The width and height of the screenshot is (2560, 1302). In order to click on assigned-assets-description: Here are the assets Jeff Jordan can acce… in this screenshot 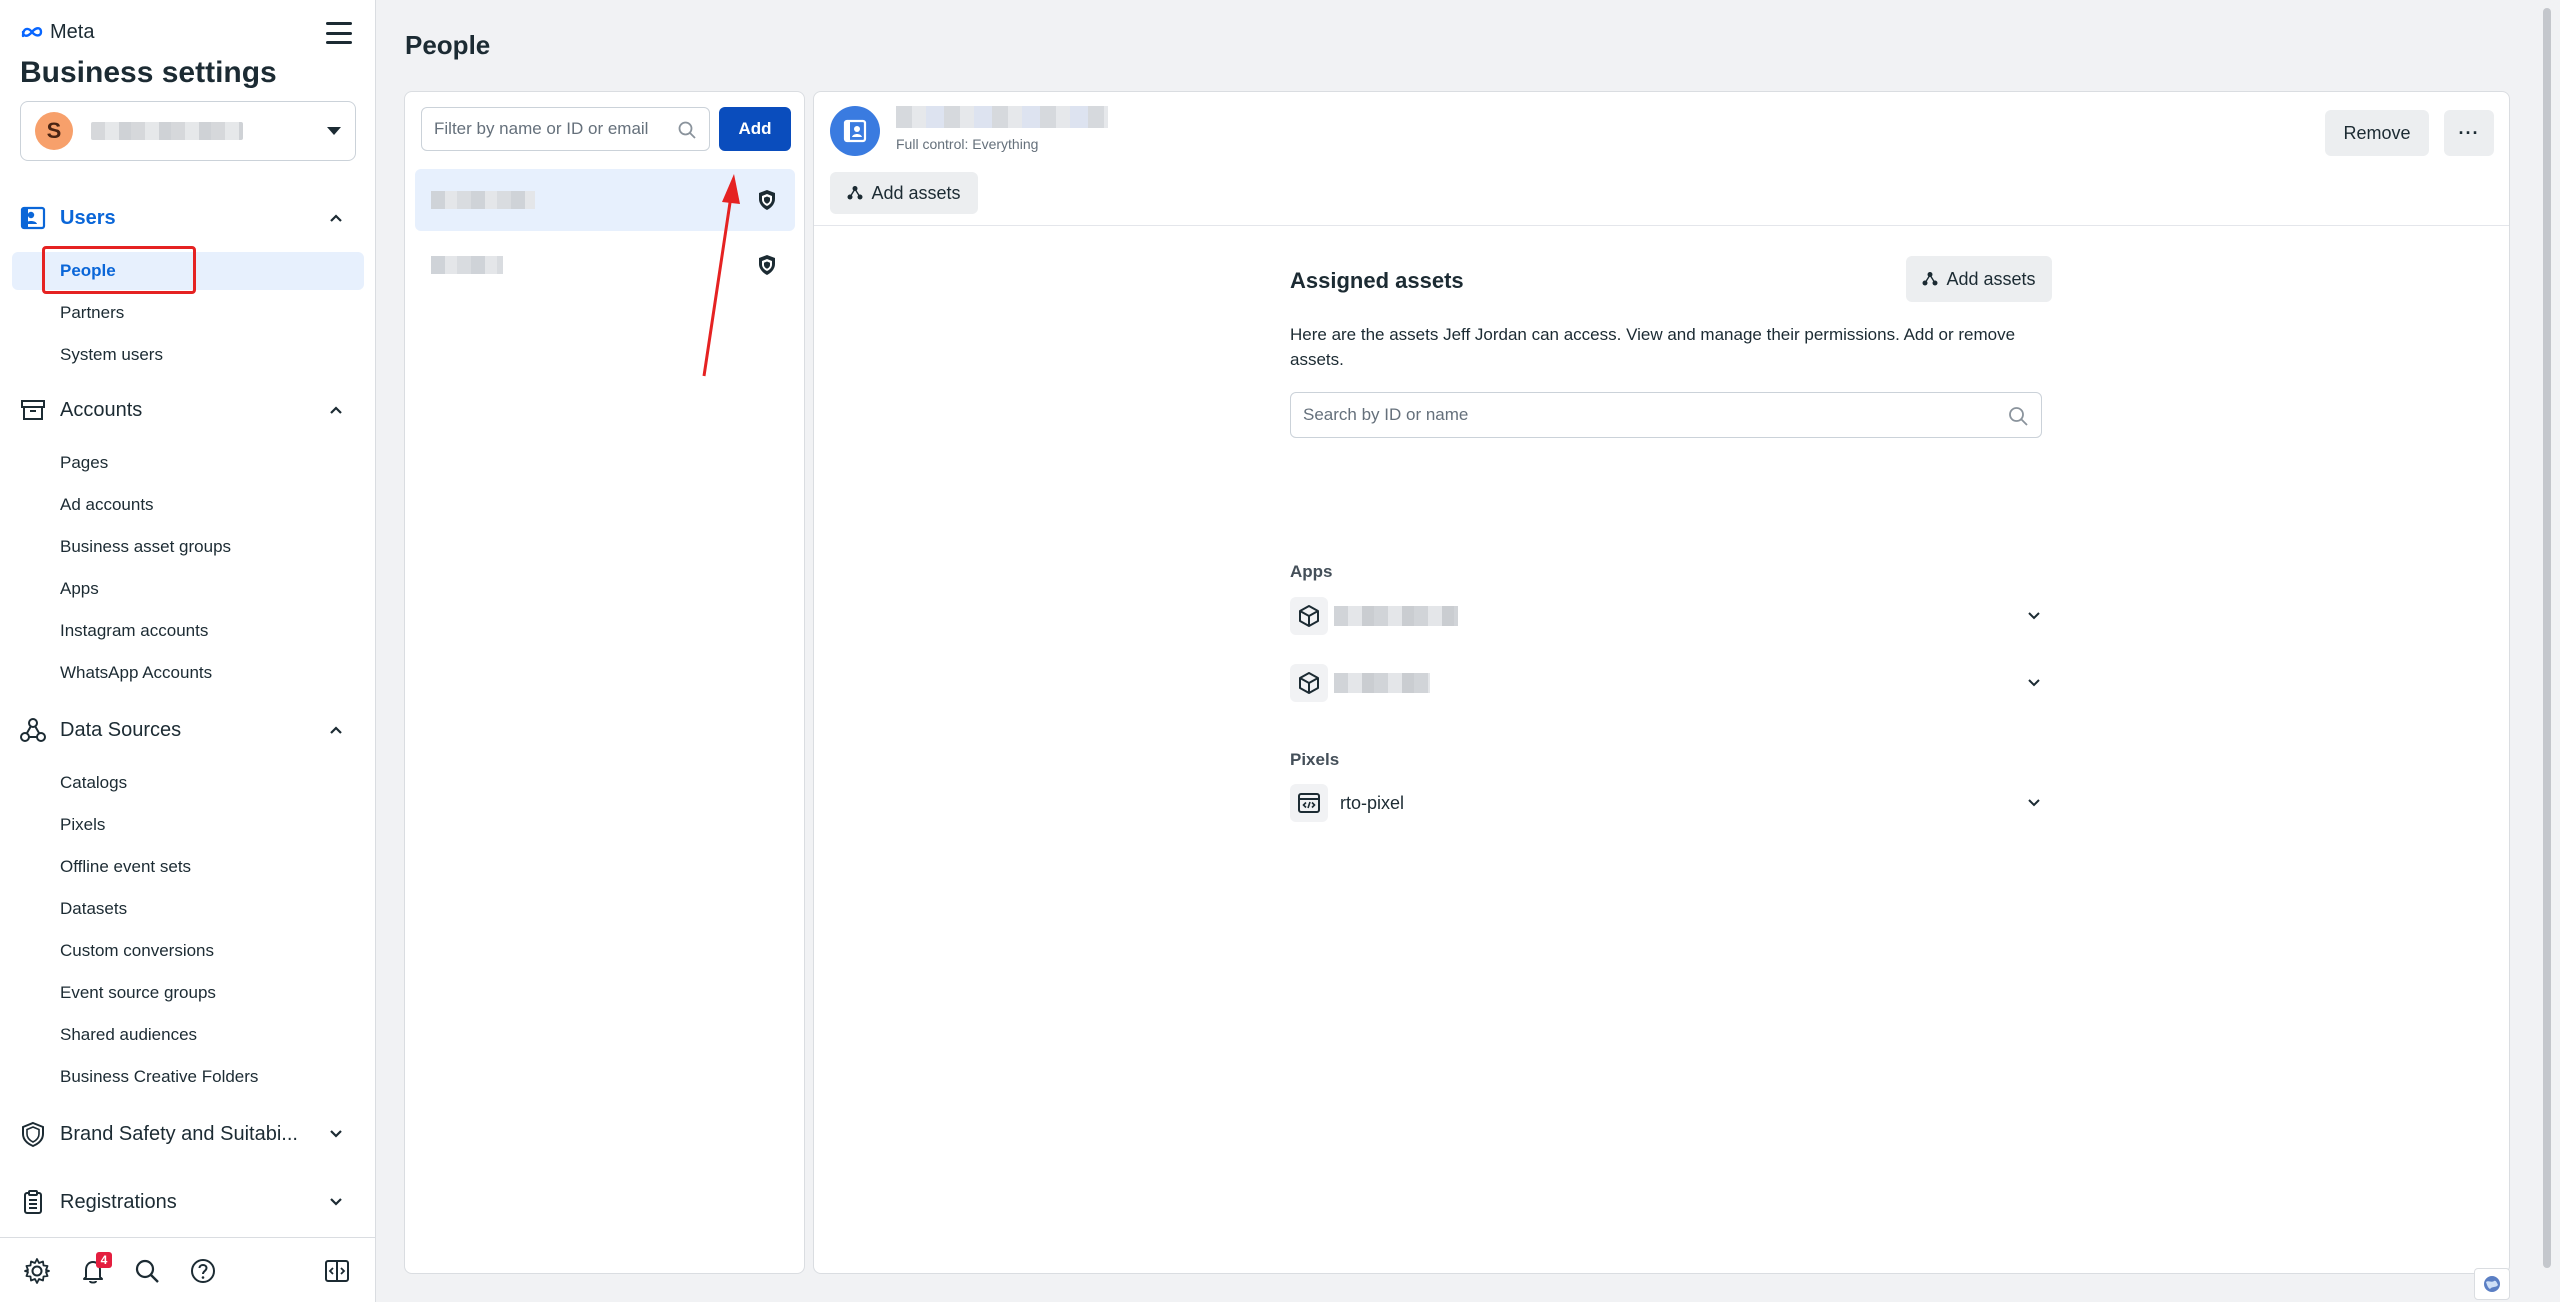, I will do `click(1653, 347)`.